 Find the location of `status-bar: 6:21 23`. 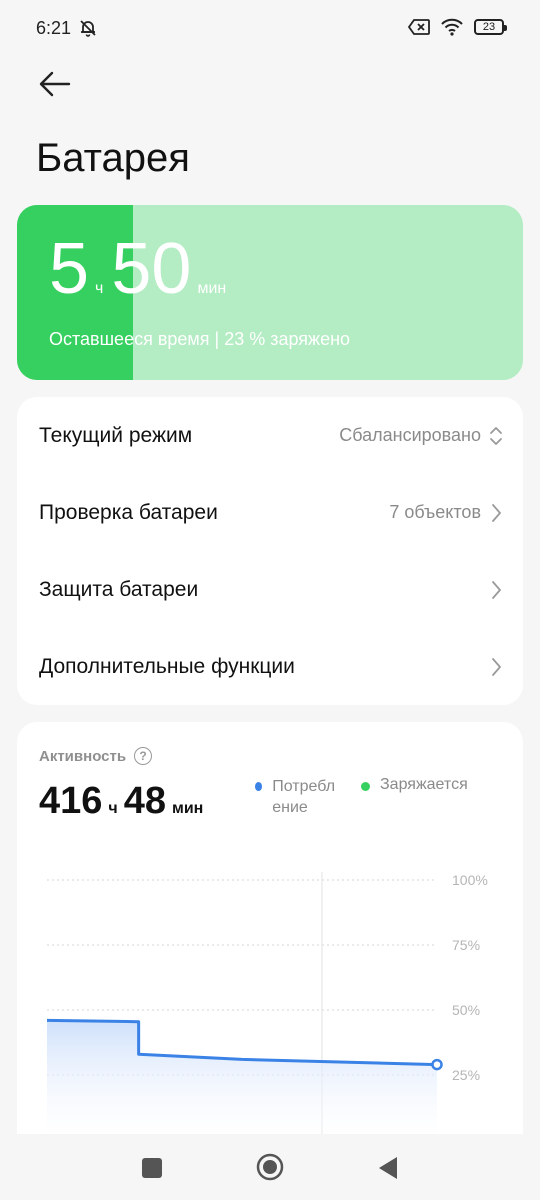

status-bar: 6:21 23 is located at coordinates (270, 30).